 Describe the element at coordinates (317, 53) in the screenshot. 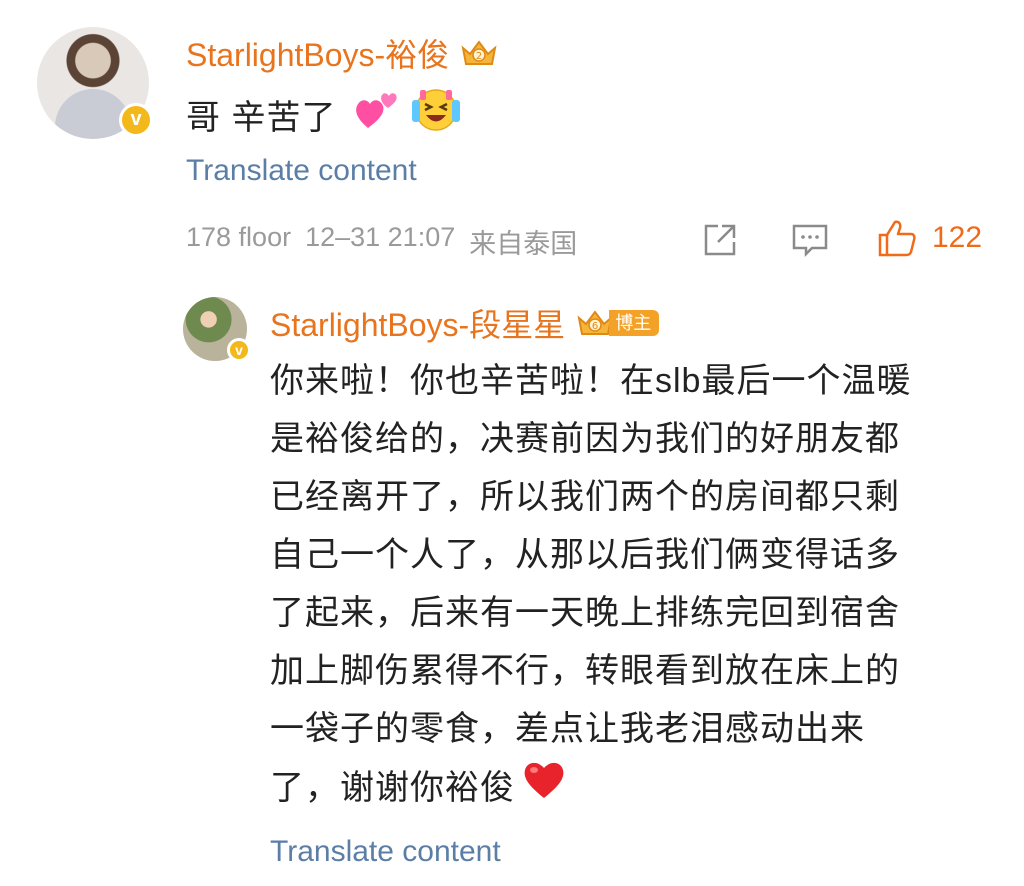

I see `comment-username: StarlightBoys-裕俊` at that location.